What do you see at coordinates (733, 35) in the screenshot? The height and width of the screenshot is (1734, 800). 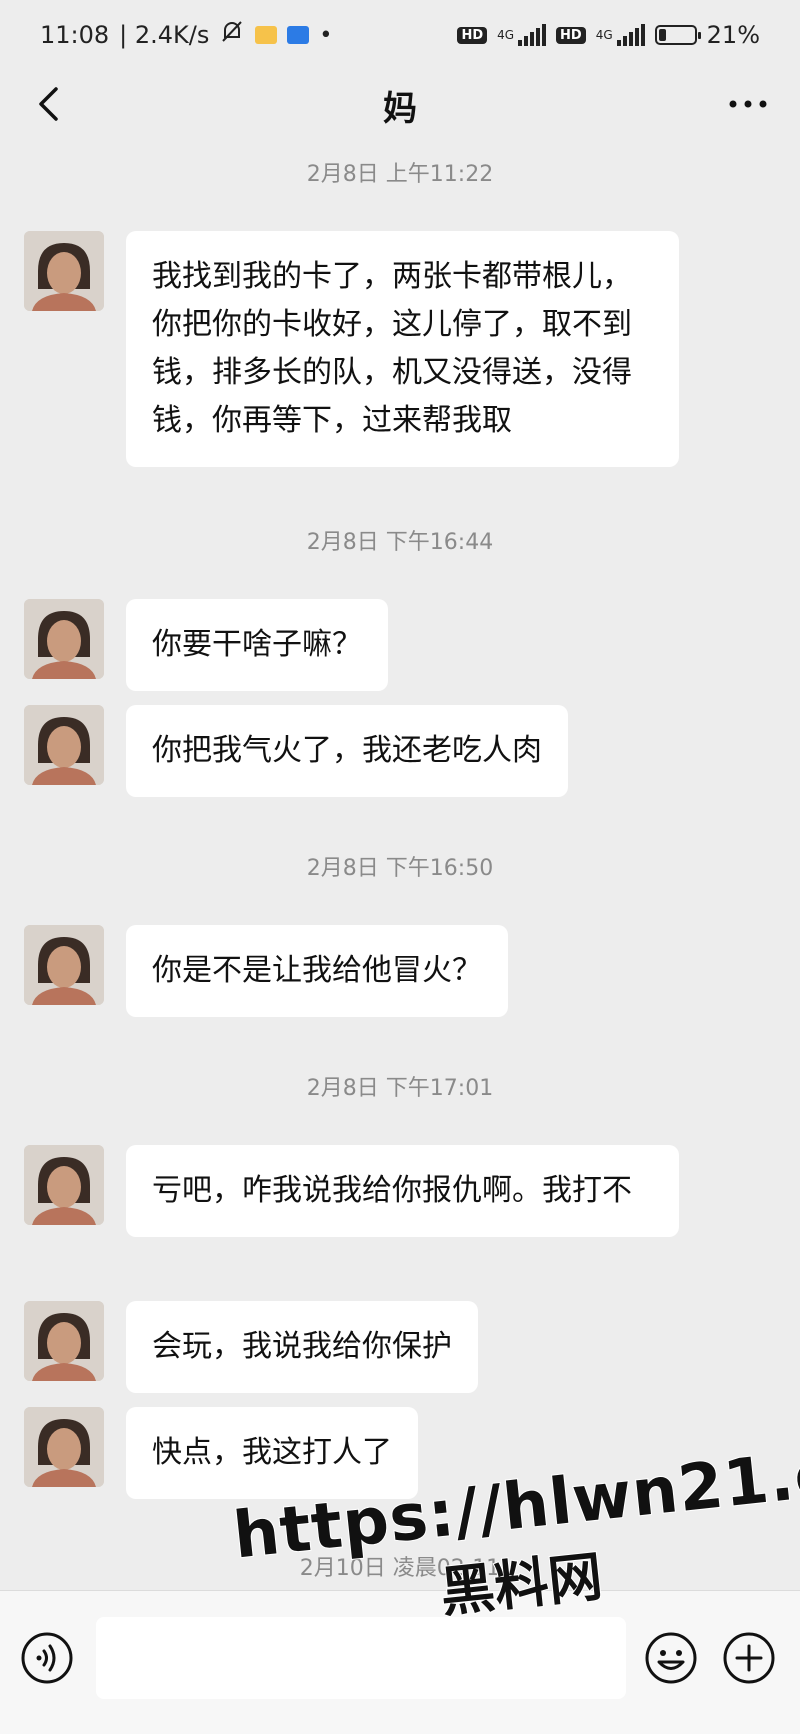 I see `battery-percent: 21%` at bounding box center [733, 35].